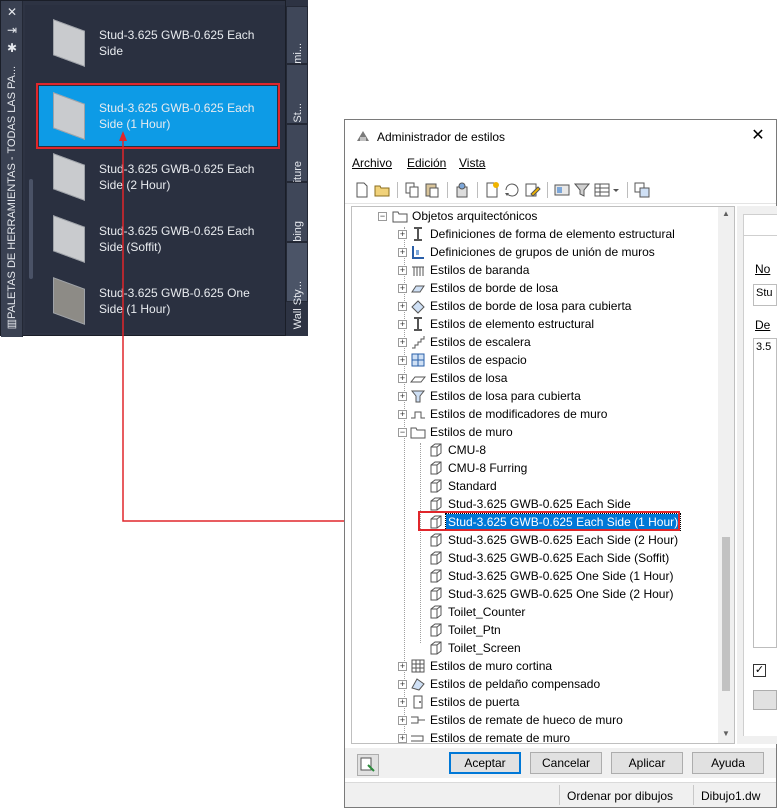  I want to click on paste-icon, so click(432, 190).